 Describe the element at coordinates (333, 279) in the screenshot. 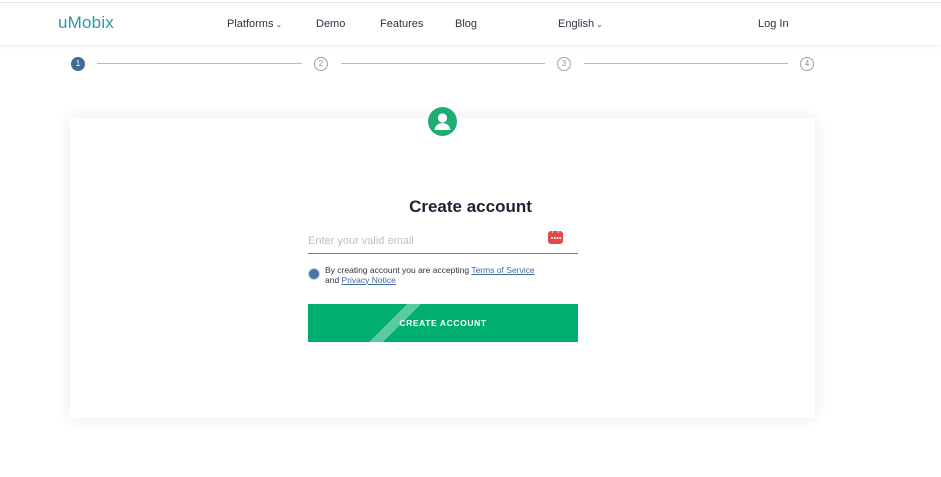

I see `terms-and: and` at that location.